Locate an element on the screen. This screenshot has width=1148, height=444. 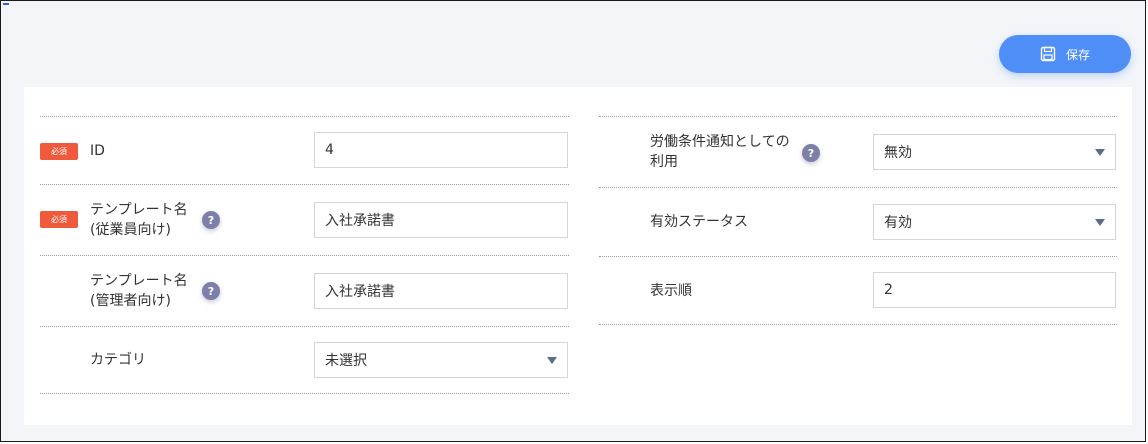
field-label: 表示順 is located at coordinates (671, 291).